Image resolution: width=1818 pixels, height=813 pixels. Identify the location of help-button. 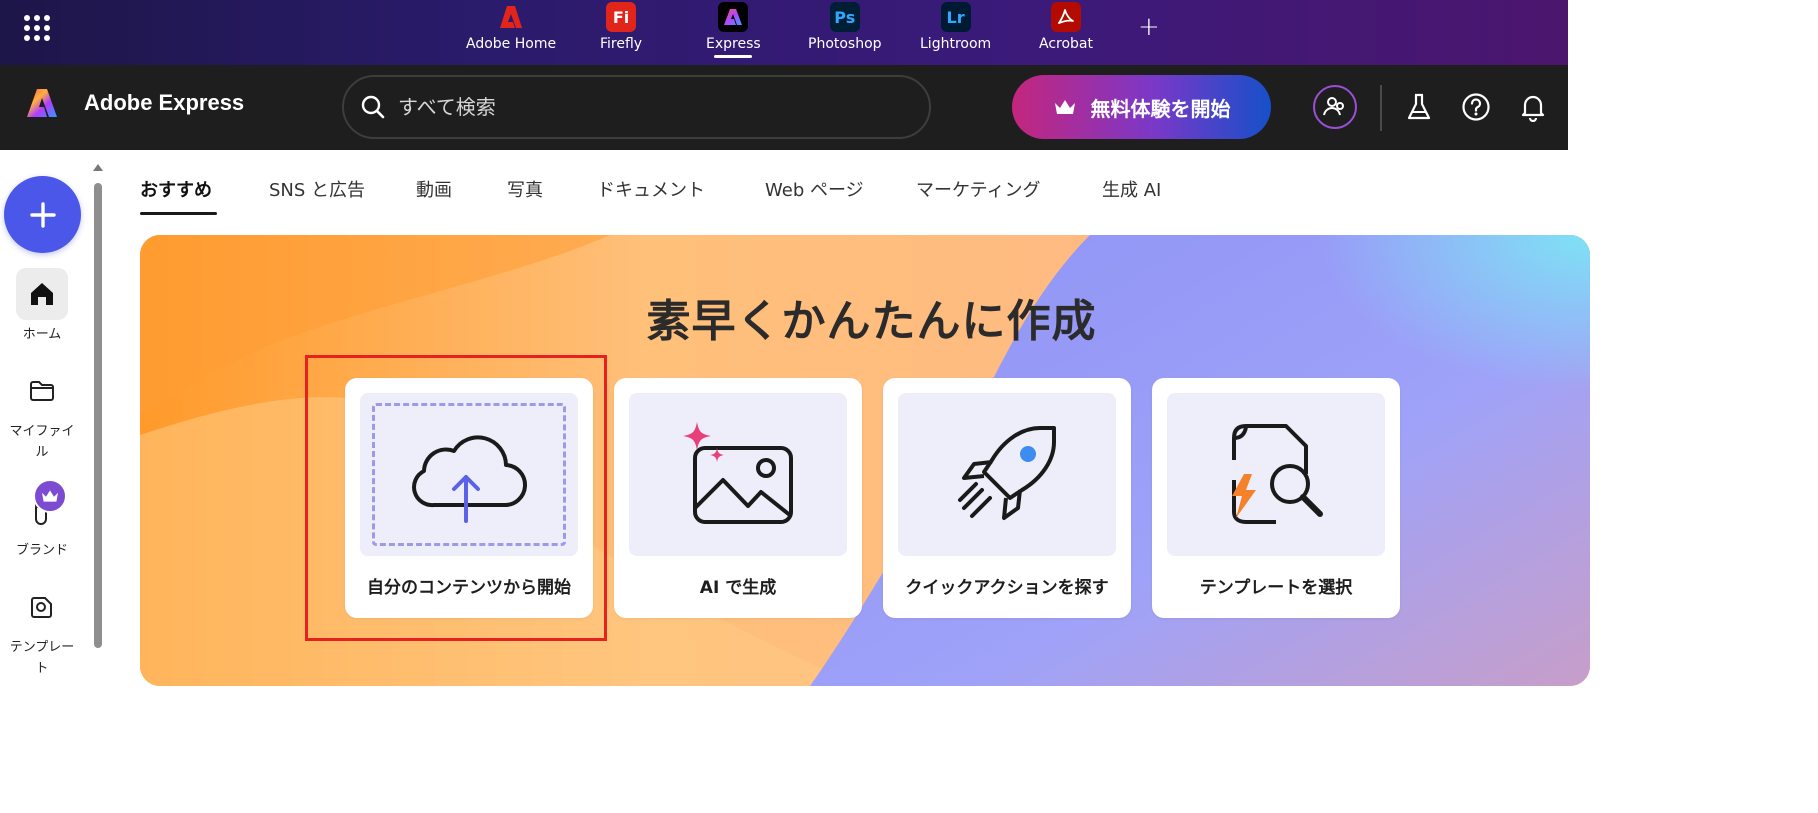
(1476, 107).